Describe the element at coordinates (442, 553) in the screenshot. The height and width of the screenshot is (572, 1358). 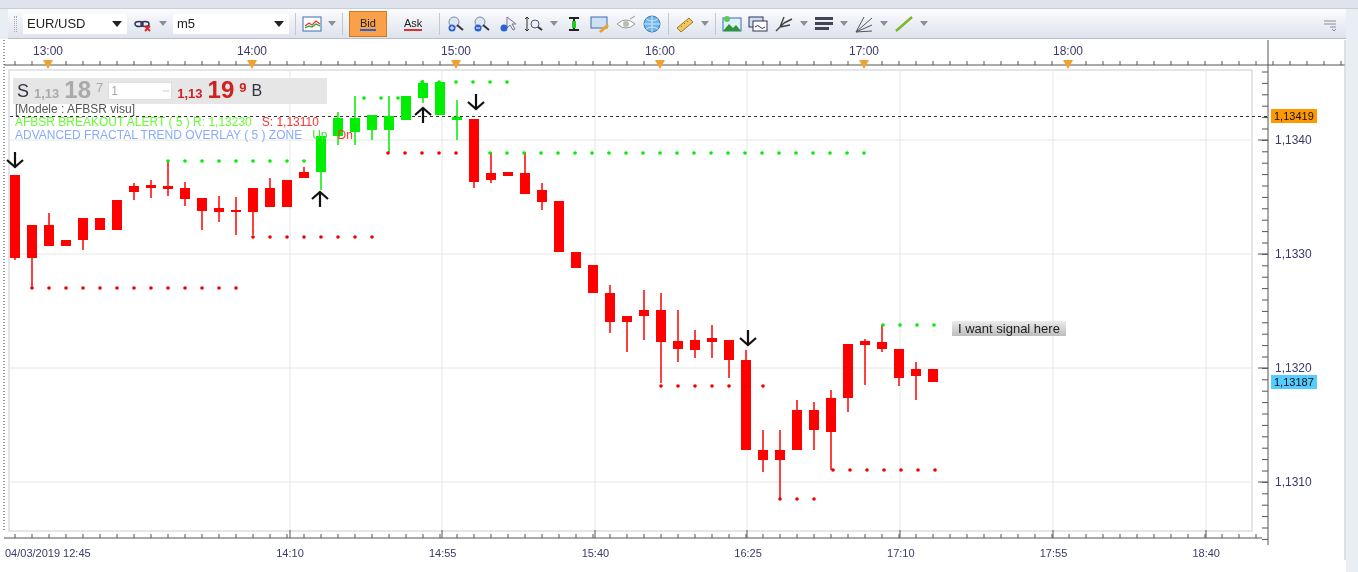
I see `time-label: 14:55` at that location.